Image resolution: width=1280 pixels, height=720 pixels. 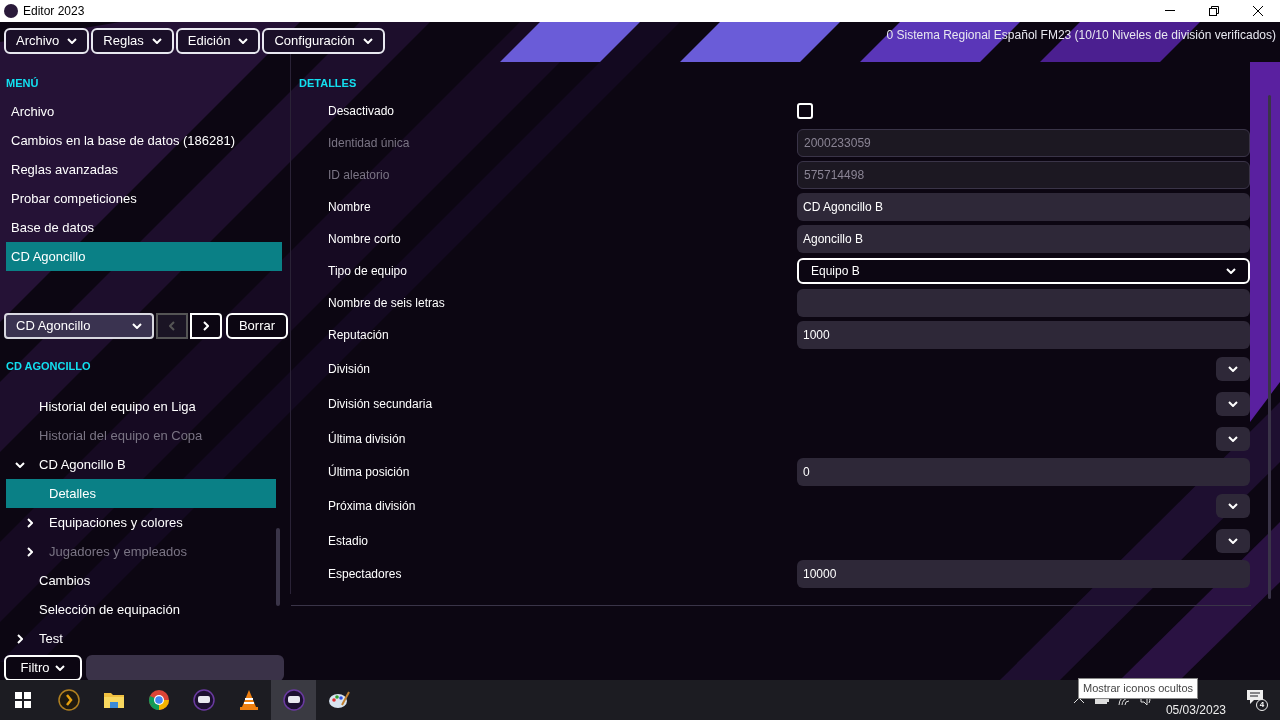 I want to click on menu-item: Cambios en la base de datos (186281), so click(x=144, y=140).